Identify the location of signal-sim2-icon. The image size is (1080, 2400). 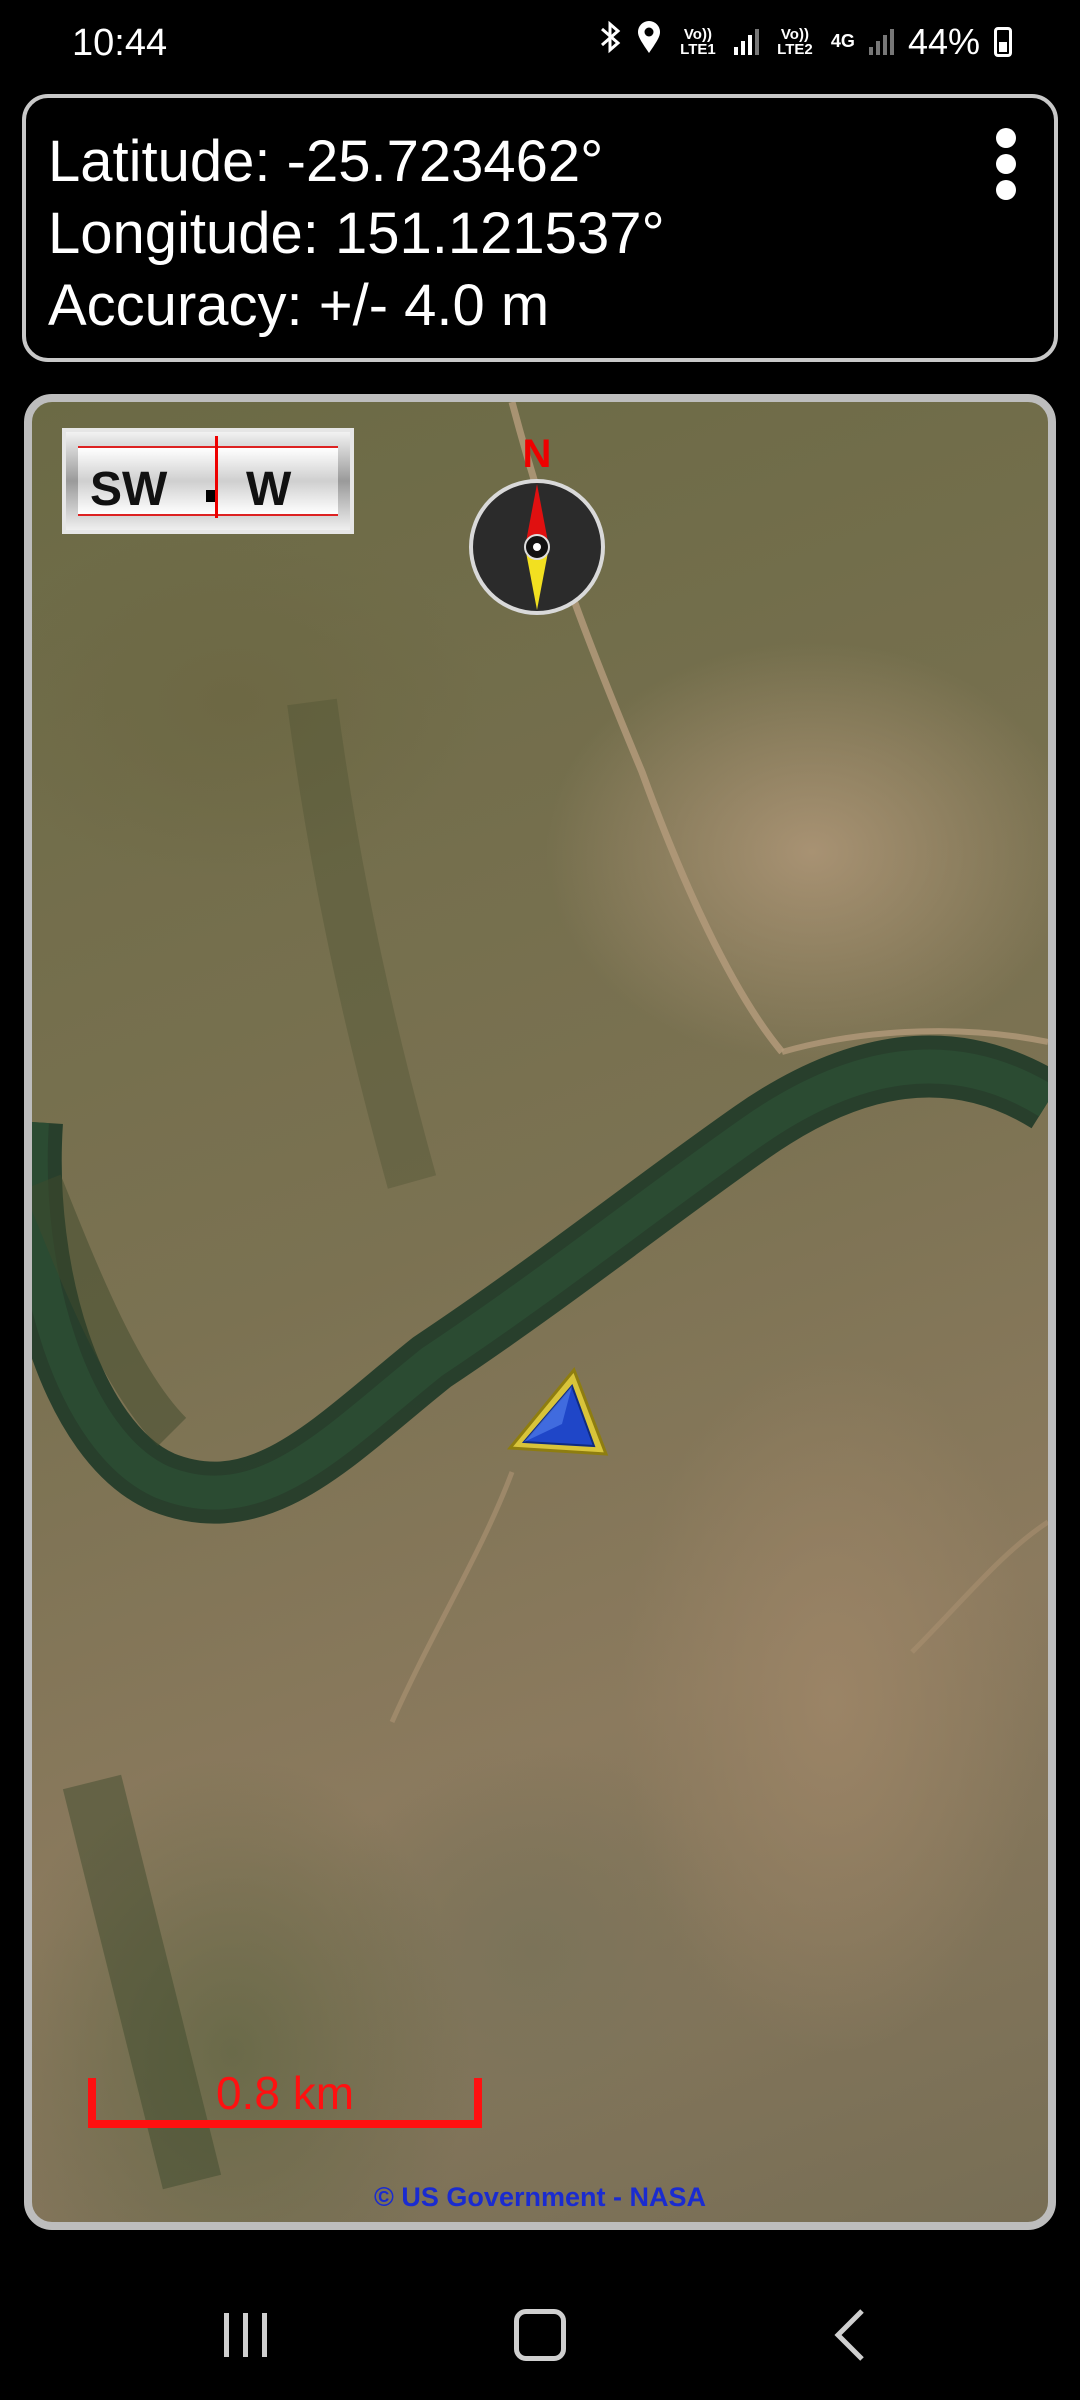
(881, 41).